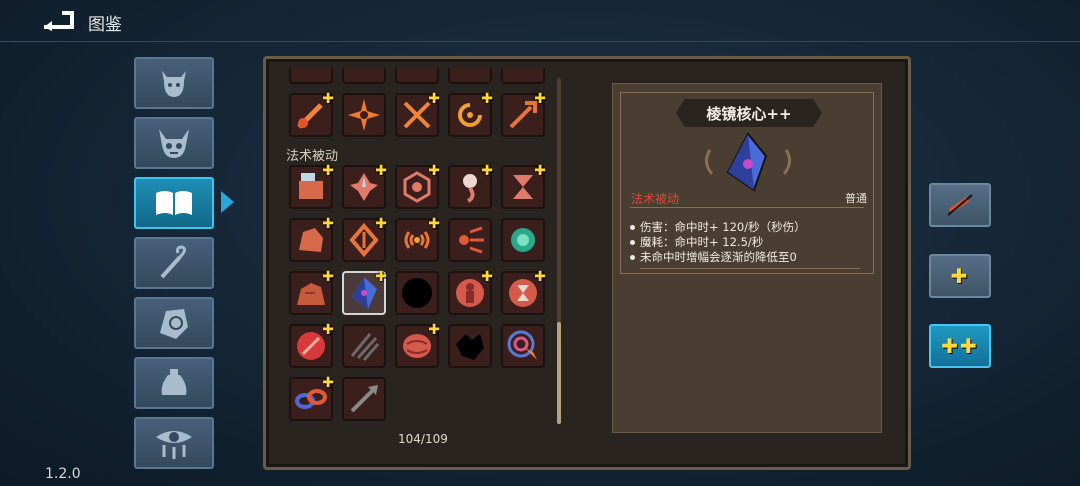 This screenshot has height=486, width=1080. I want to click on upgrade-level-base-button, so click(960, 205).